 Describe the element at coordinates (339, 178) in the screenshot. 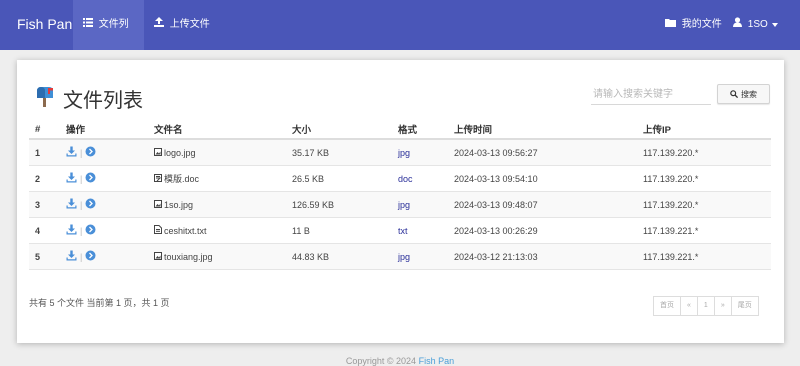

I see `row-size: 26.5 KB` at that location.